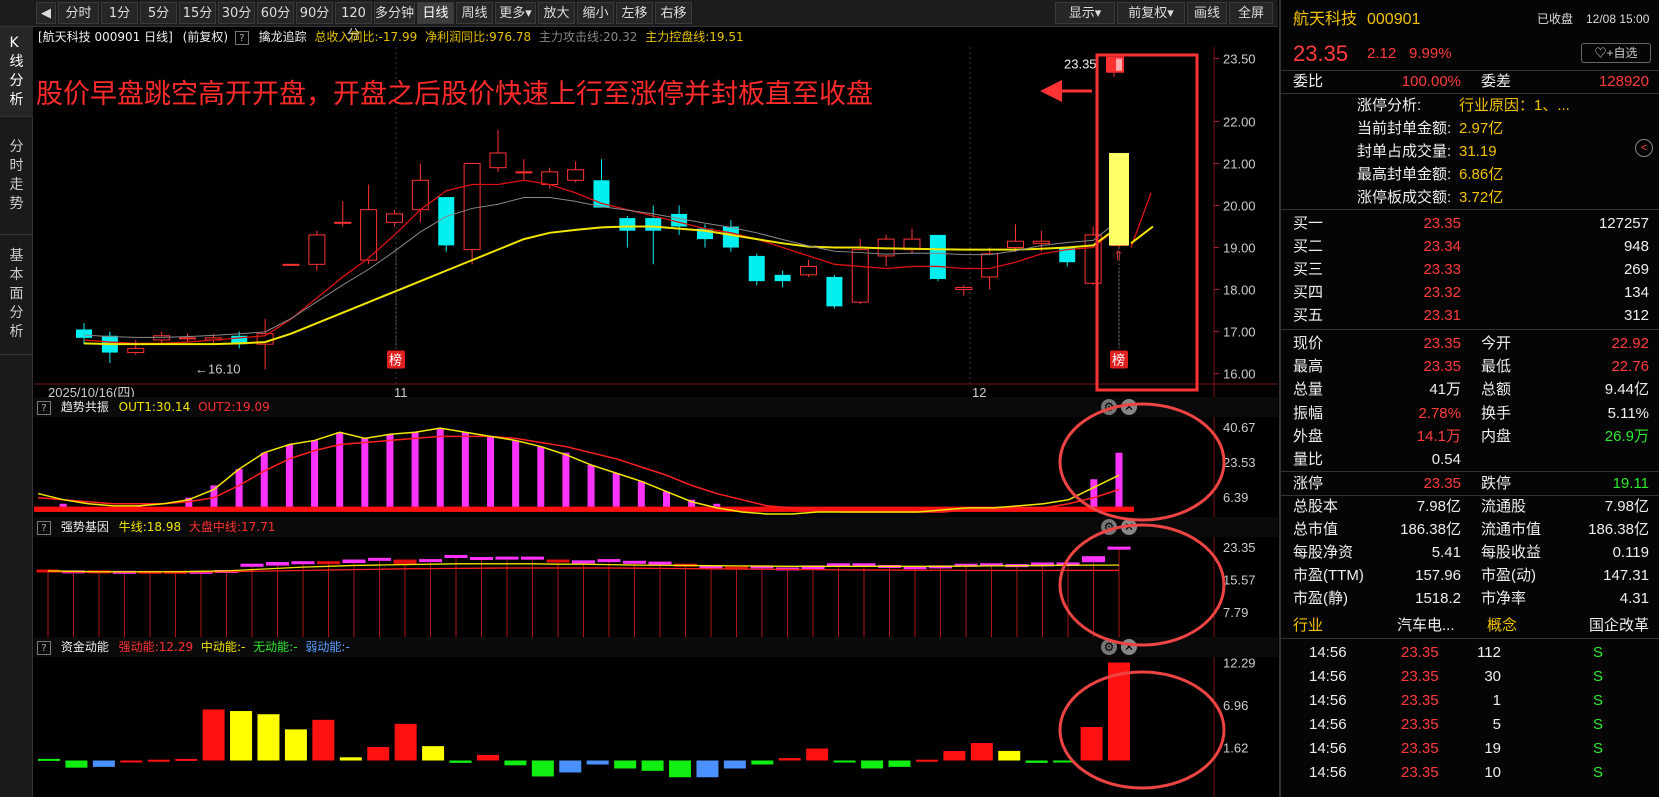 This screenshot has height=797, width=1659. What do you see at coordinates (1308, 315) in the screenshot?
I see `bid-label: 买五` at bounding box center [1308, 315].